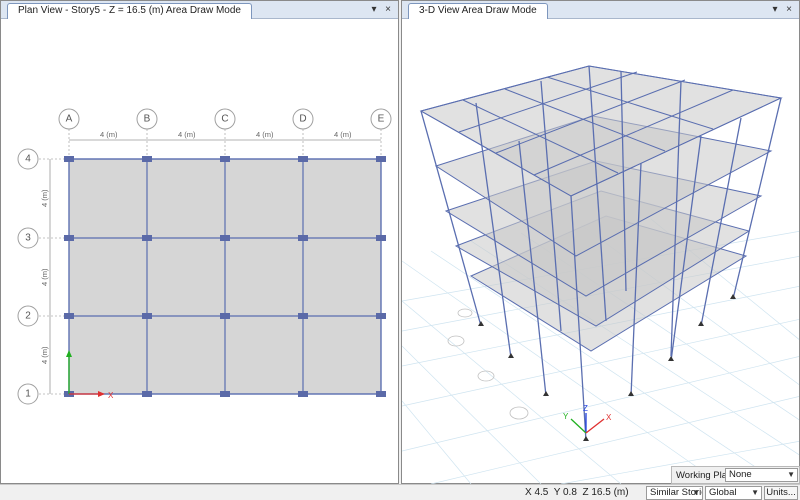 The height and width of the screenshot is (500, 800). I want to click on grid-bubble-b: B, so click(147, 119).